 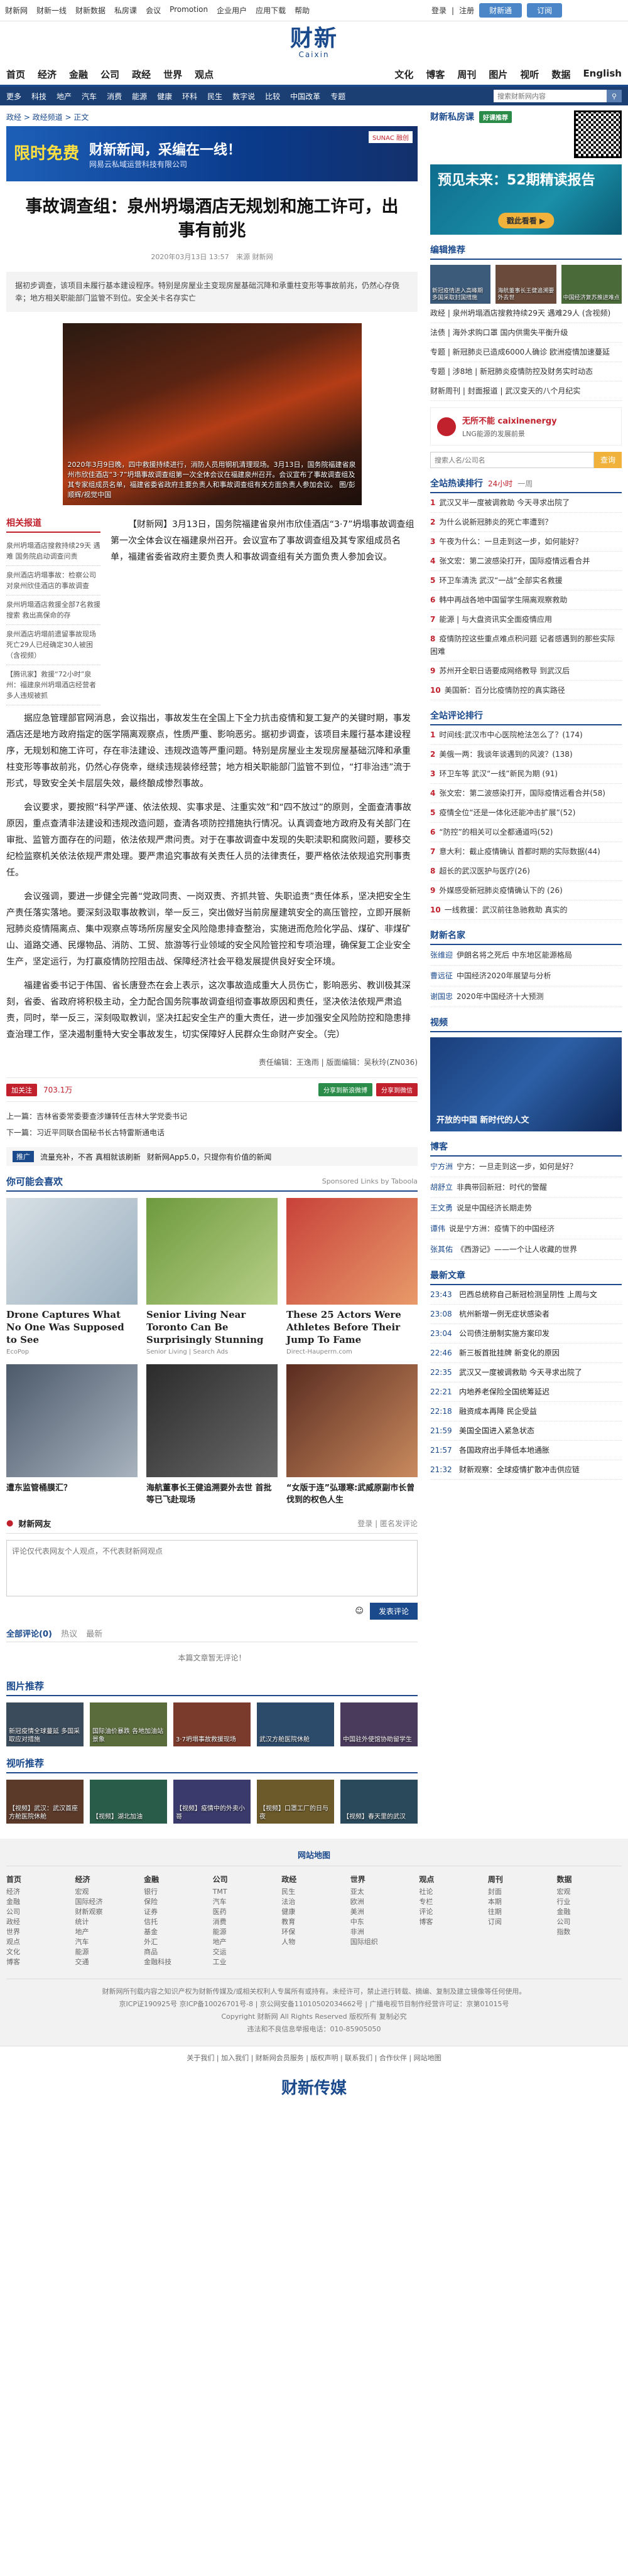 I want to click on comment-rank-item: 2 美俄一两：我谈年谈遇到的风波？(138), so click(x=526, y=754).